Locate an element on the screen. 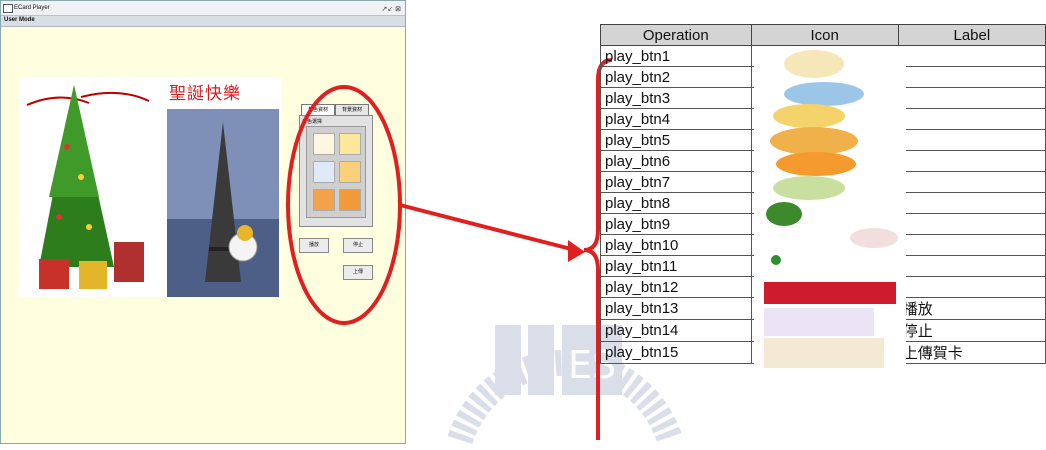 The width and height of the screenshot is (1046, 450). header-label: Label is located at coordinates (971, 35).